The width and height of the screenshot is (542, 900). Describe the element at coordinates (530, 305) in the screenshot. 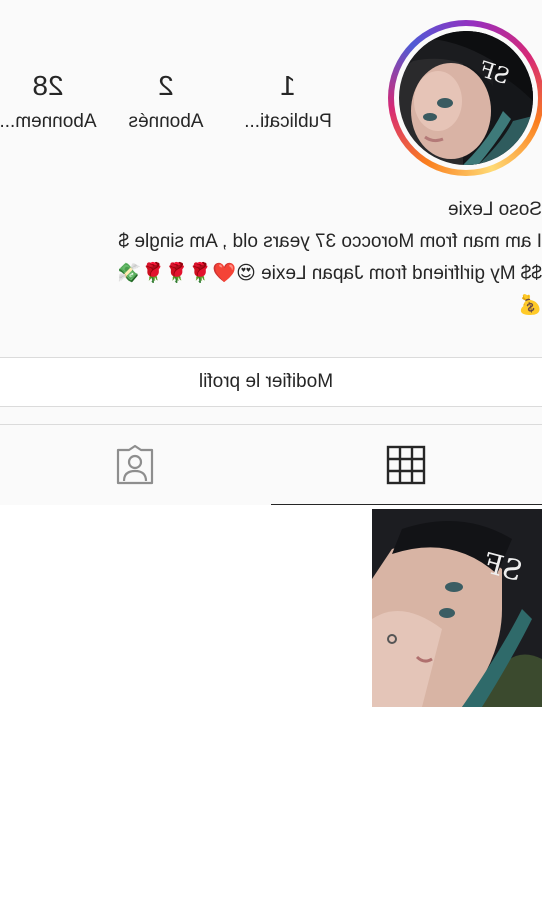

I see `bio-line: 💰` at that location.